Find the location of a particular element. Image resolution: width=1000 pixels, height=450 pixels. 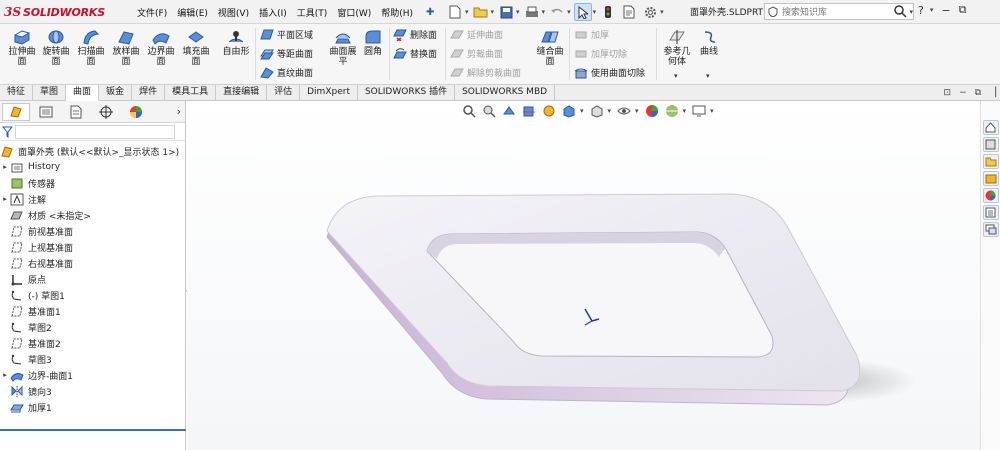

menu-help: 帮助(H) is located at coordinates (397, 12).